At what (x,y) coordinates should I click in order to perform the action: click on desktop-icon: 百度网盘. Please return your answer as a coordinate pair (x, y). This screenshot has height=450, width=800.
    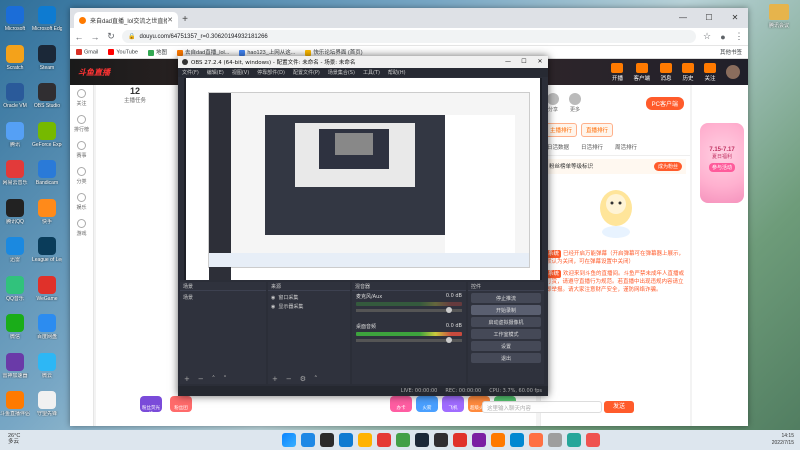
    Looking at the image, I should click on (47, 331).